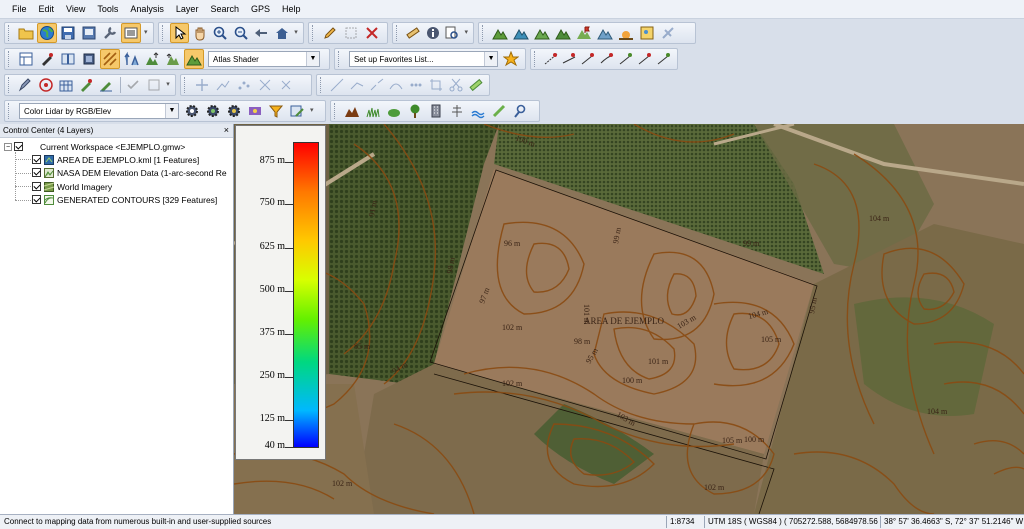 This screenshot has height=529, width=1024. What do you see at coordinates (179, 33) in the screenshot?
I see `select-tool-icon` at bounding box center [179, 33].